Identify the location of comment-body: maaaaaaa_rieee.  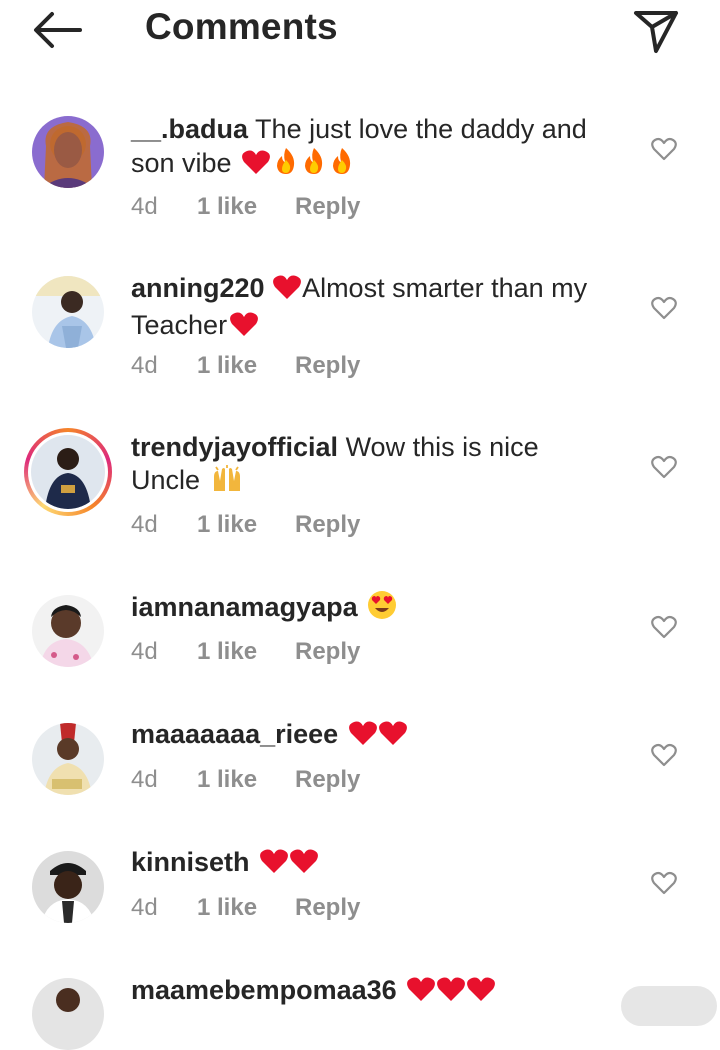
(371, 736).